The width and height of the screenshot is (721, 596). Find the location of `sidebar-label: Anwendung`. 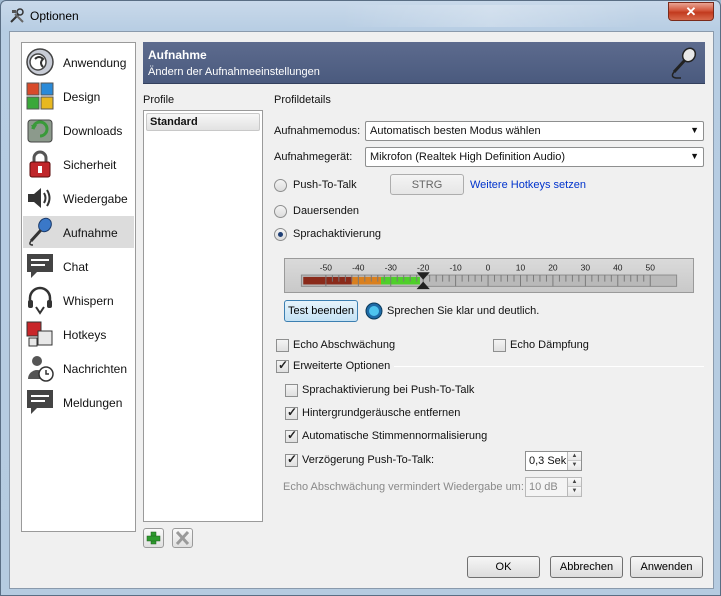

sidebar-label: Anwendung is located at coordinates (95, 63).